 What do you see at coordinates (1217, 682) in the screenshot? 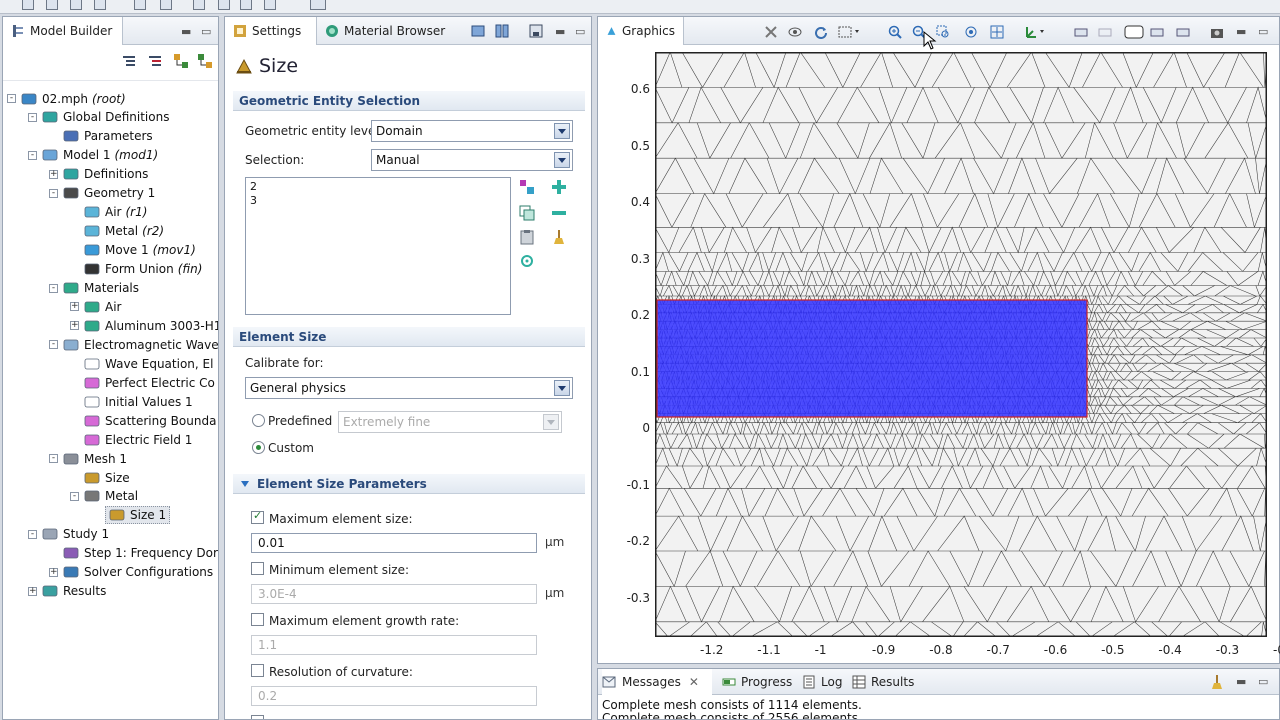
I see `clear-messages-icon` at bounding box center [1217, 682].